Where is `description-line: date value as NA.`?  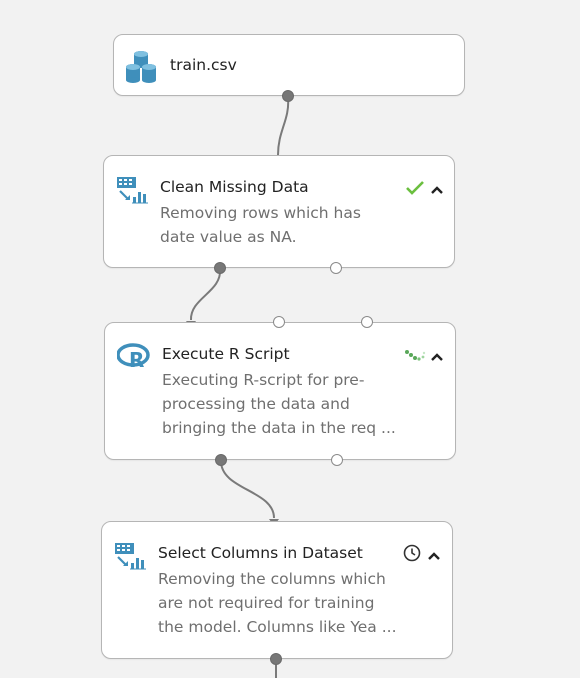
description-line: date value as NA. is located at coordinates (228, 237).